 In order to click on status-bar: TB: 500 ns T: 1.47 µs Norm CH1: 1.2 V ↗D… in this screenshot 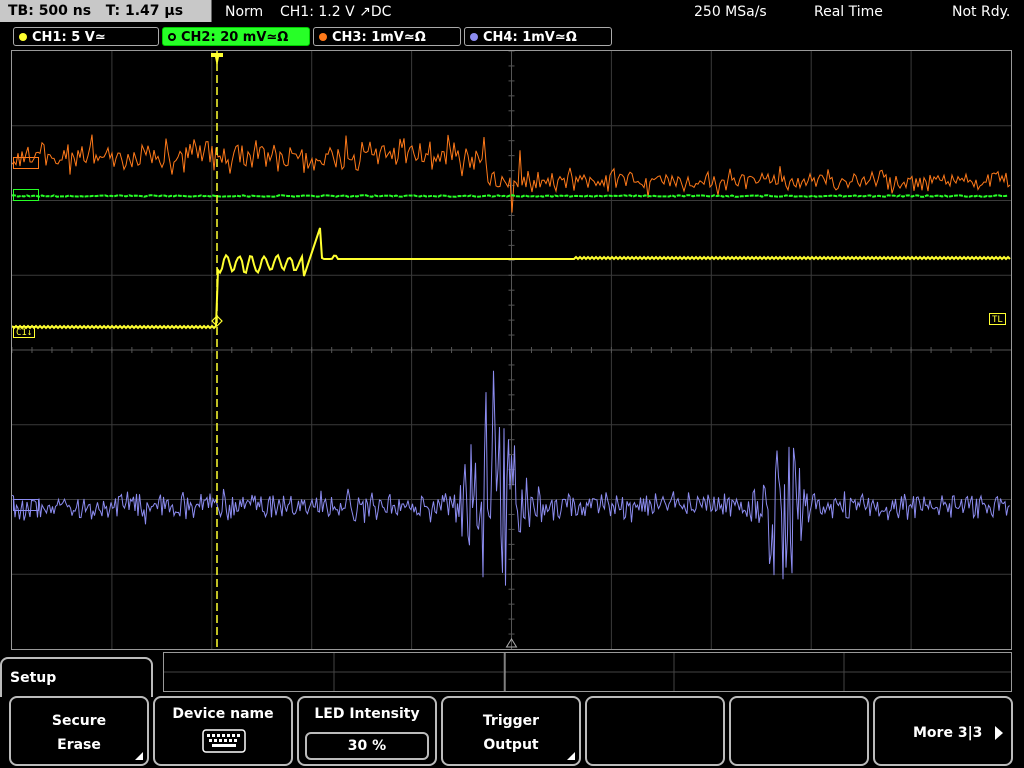, I will do `click(512, 12)`.